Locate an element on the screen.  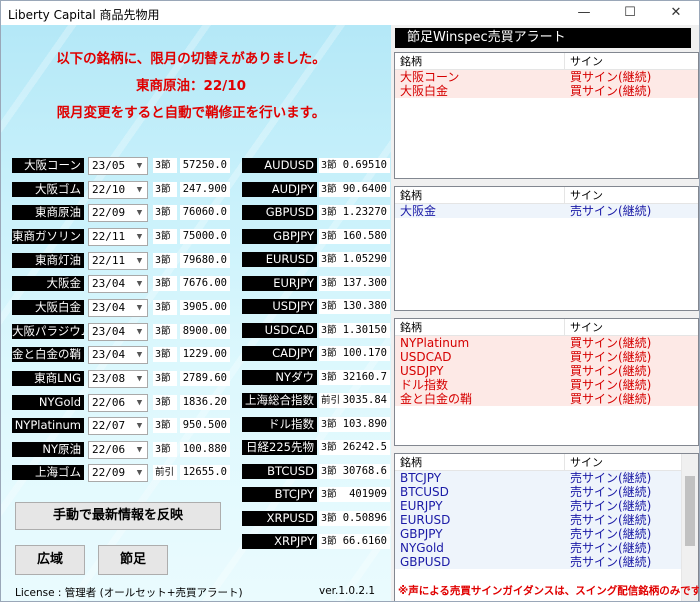
price-value: 76060.0 is located at coordinates (205, 212).